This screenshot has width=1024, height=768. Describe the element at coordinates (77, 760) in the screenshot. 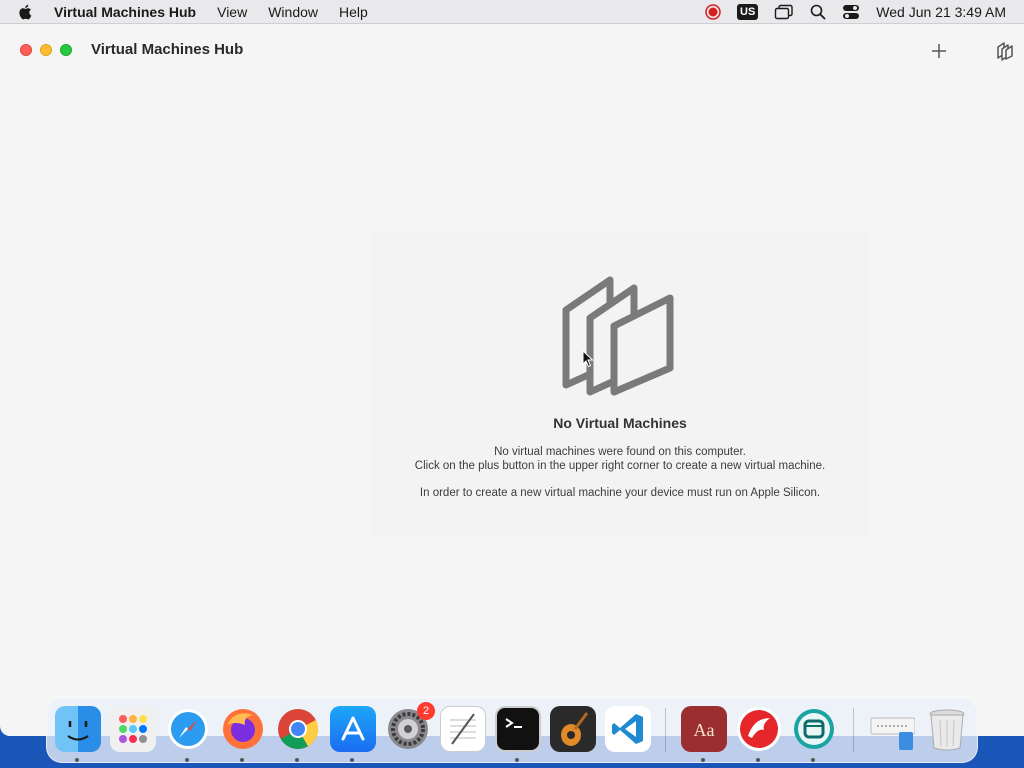

I see `finder-running-indicator` at that location.